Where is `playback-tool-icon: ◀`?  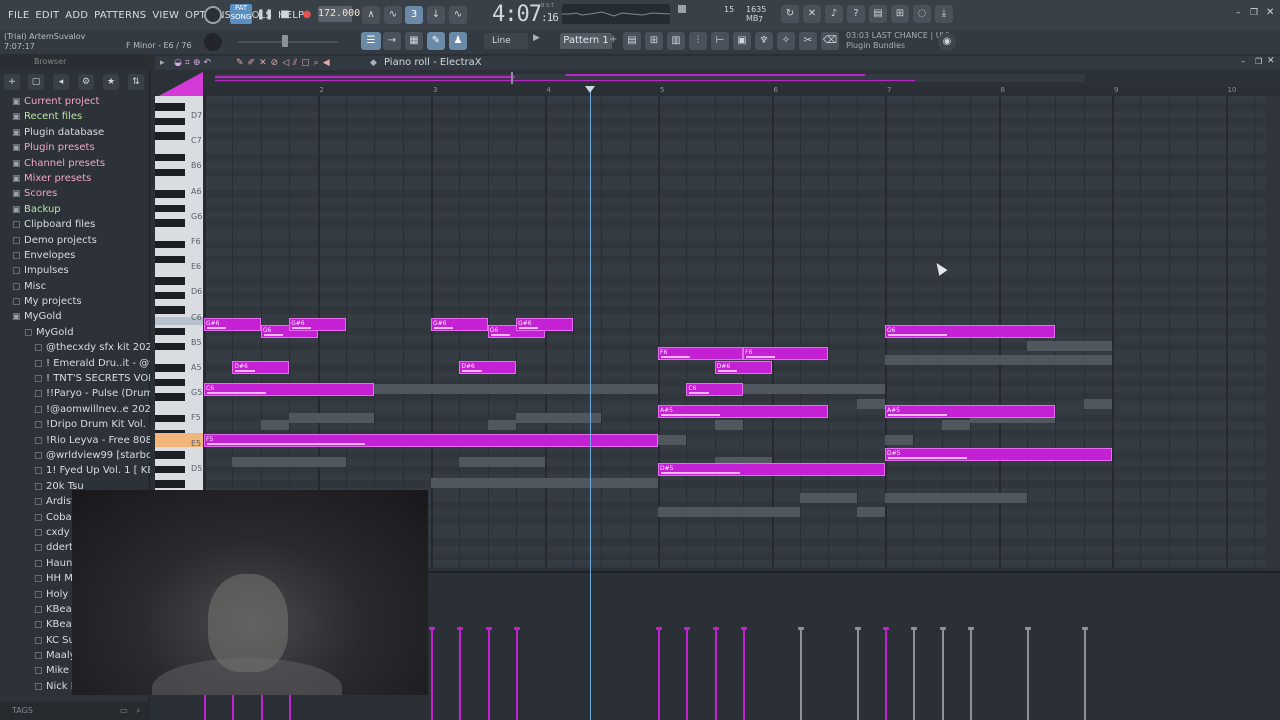
playback-tool-icon: ◀ is located at coordinates (326, 63).